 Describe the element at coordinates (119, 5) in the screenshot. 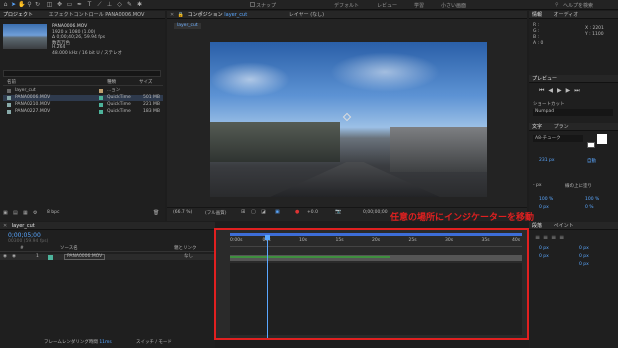

I see `eraser-tool-icon: ◇` at that location.